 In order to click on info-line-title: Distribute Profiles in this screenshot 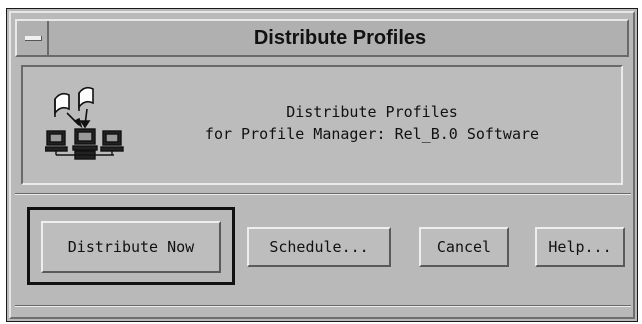, I will do `click(372, 112)`.